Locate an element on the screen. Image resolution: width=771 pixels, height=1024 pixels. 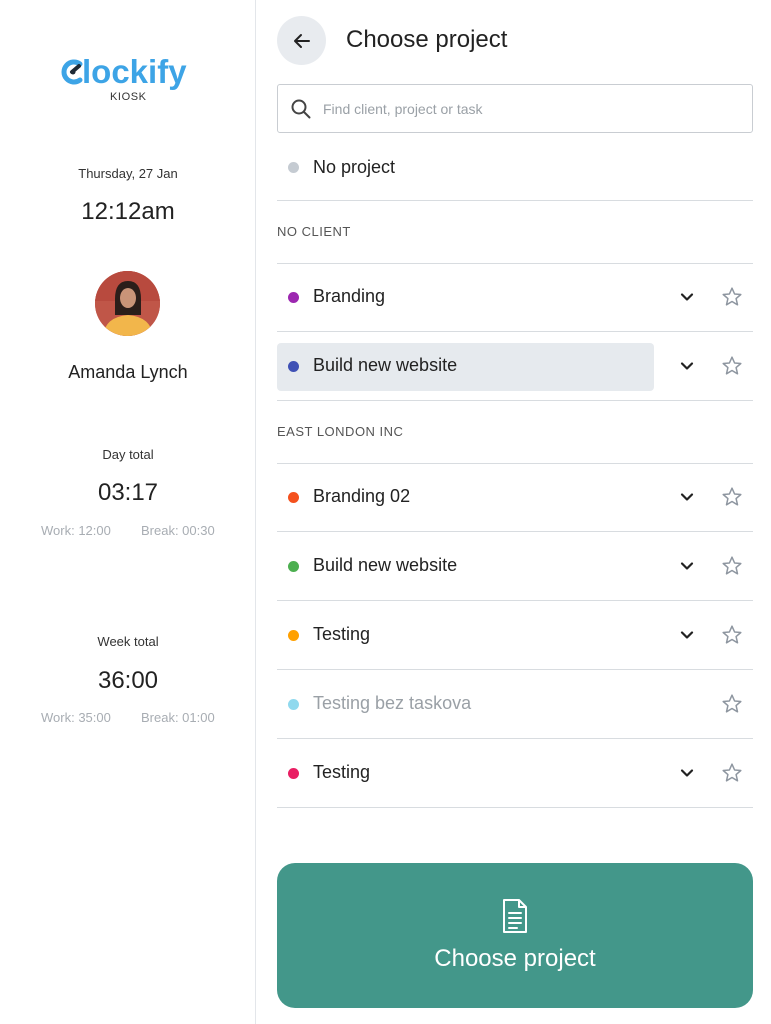
search-box is located at coordinates (515, 108).